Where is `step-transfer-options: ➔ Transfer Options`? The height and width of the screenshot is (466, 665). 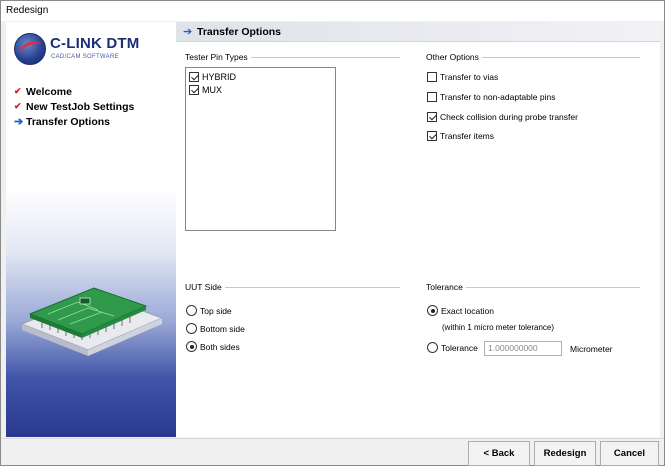 step-transfer-options: ➔ Transfer Options is located at coordinates (74, 121).